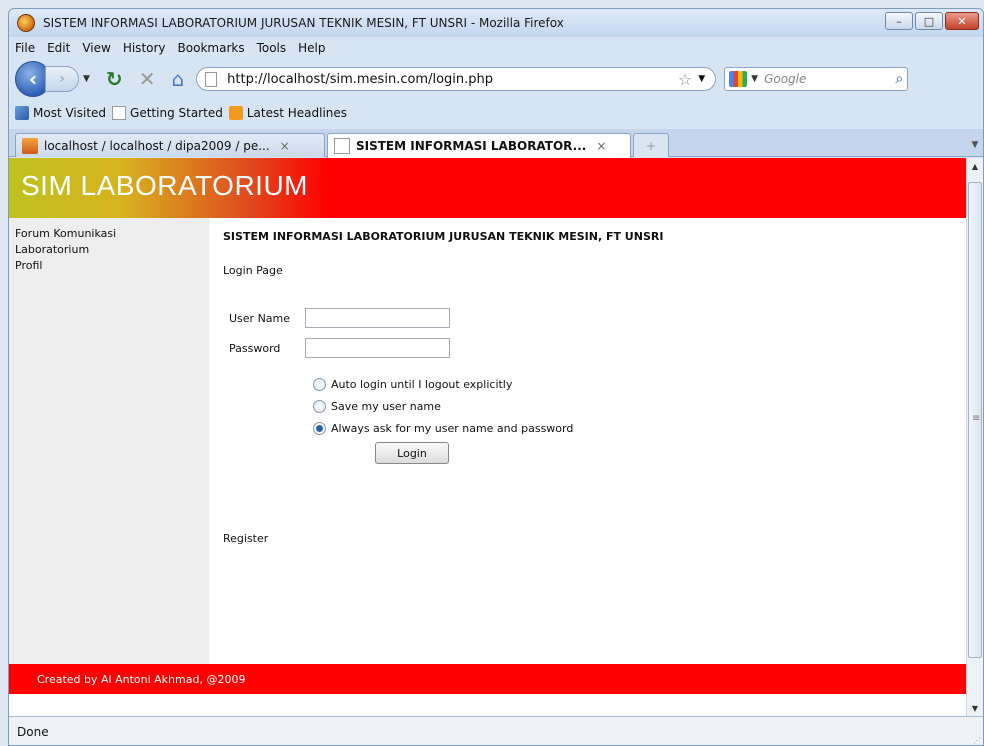 This screenshot has width=984, height=746. Describe the element at coordinates (412, 453) in the screenshot. I see `login-button: Login` at that location.